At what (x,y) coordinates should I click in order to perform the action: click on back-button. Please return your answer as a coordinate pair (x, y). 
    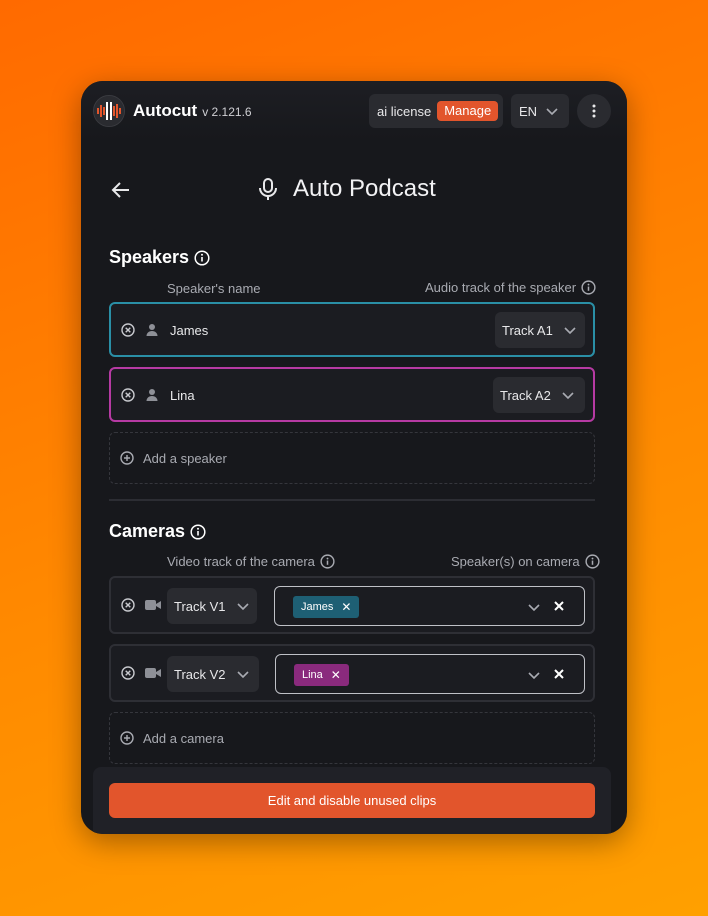
    Looking at the image, I should click on (121, 190).